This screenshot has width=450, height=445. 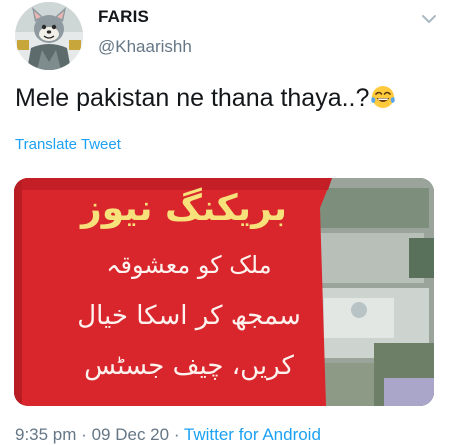 I want to click on tweet-body: Mele pakistan ne thana thaya..?, so click(x=192, y=98).